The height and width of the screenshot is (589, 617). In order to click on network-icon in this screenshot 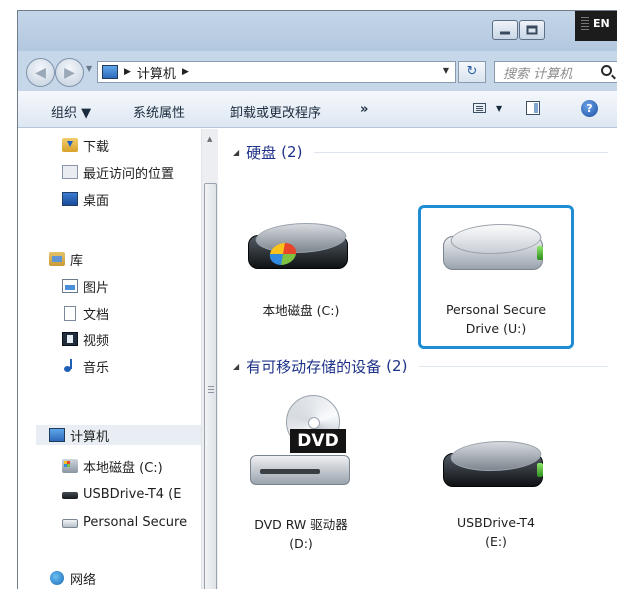, I will do `click(57, 578)`.